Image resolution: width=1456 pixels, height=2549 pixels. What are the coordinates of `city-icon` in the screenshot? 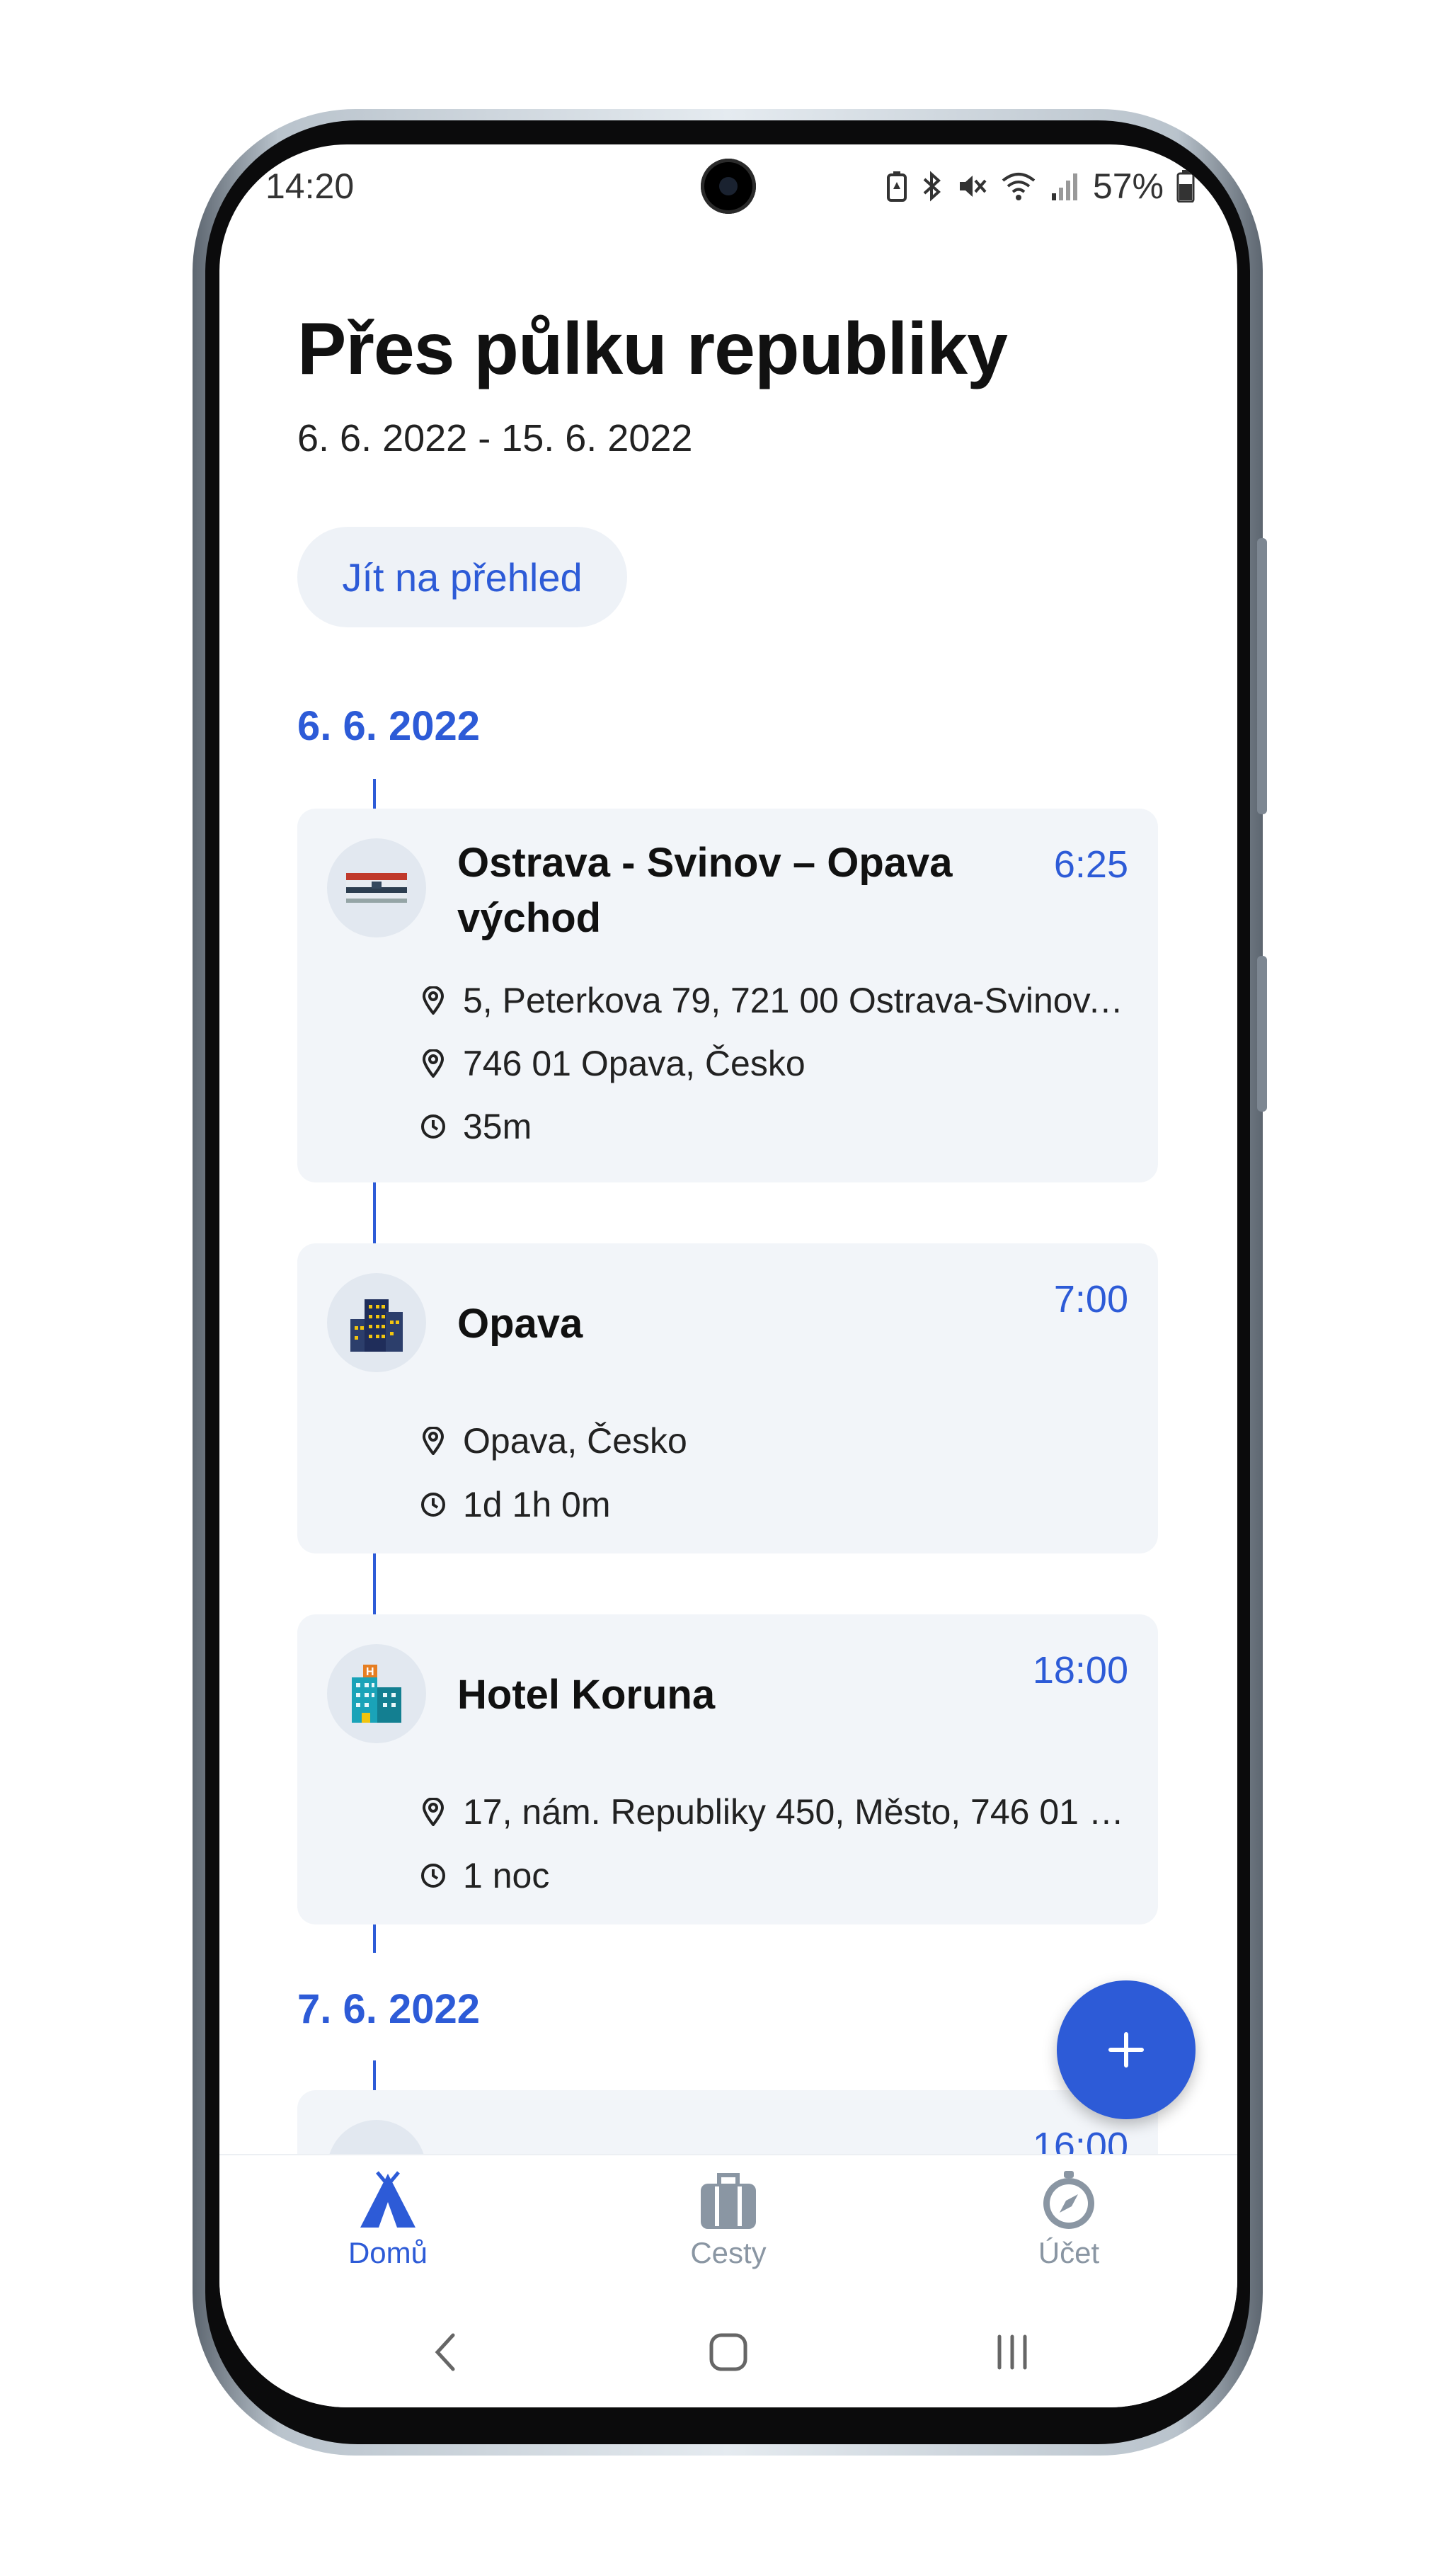 It's located at (377, 1322).